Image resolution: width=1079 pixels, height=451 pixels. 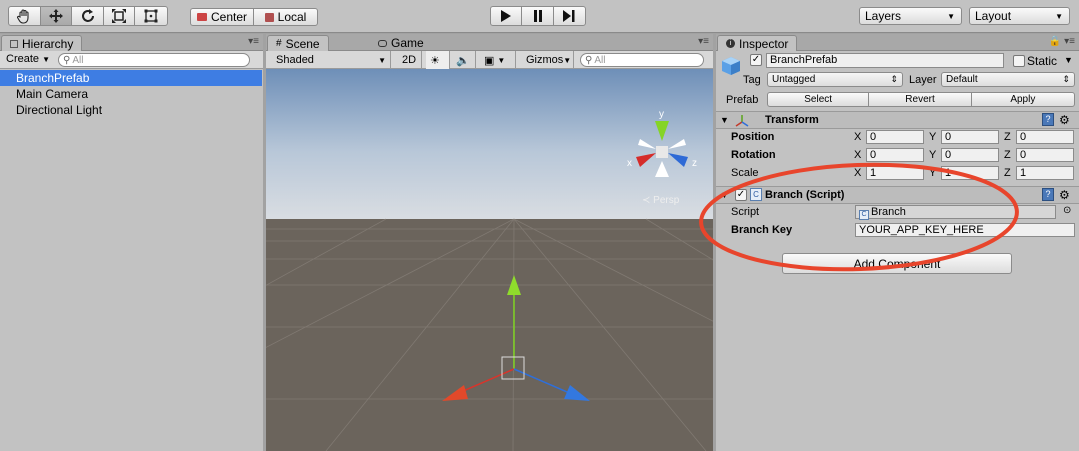 What do you see at coordinates (885, 60) in the screenshot?
I see `object-name-field: BranchPrefab` at bounding box center [885, 60].